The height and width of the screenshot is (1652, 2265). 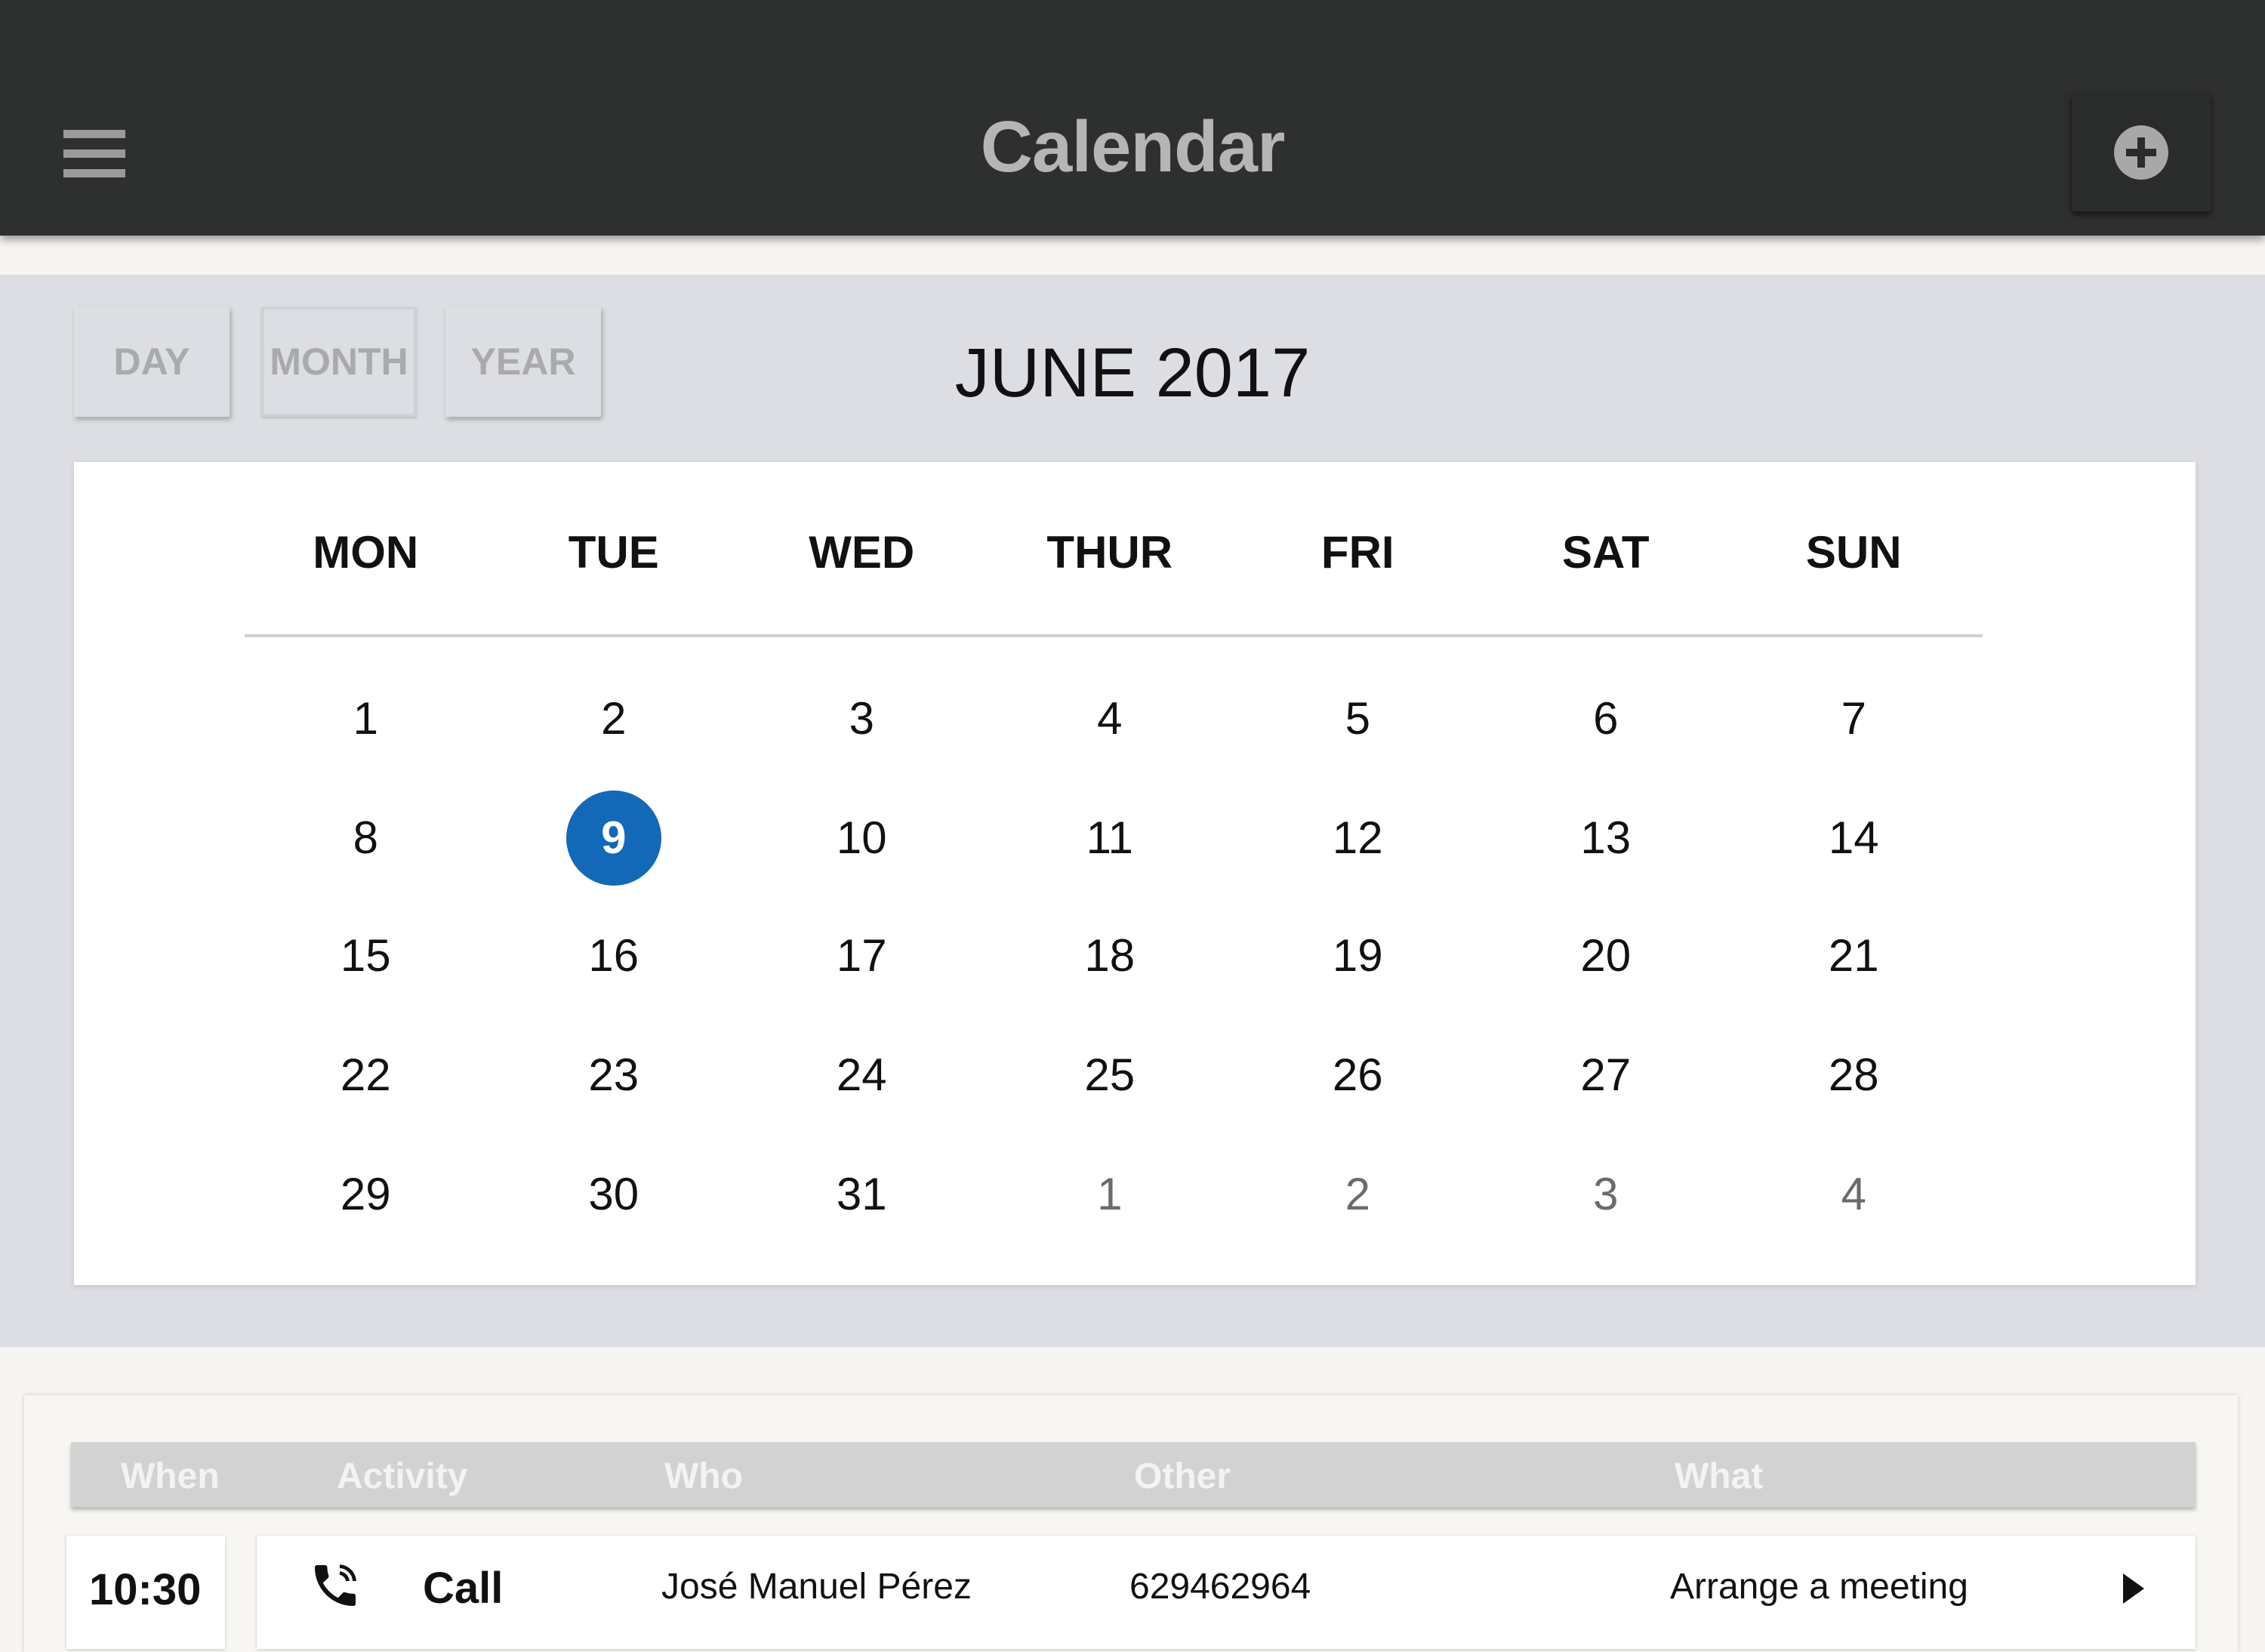 I want to click on day-cell: 25, so click(x=1110, y=1075).